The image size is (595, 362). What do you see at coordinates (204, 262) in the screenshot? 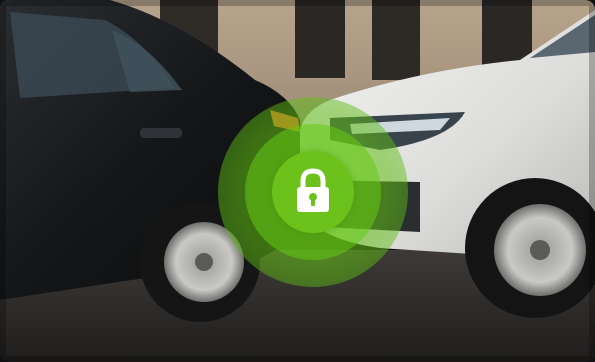
I see `black-car-hub` at bounding box center [204, 262].